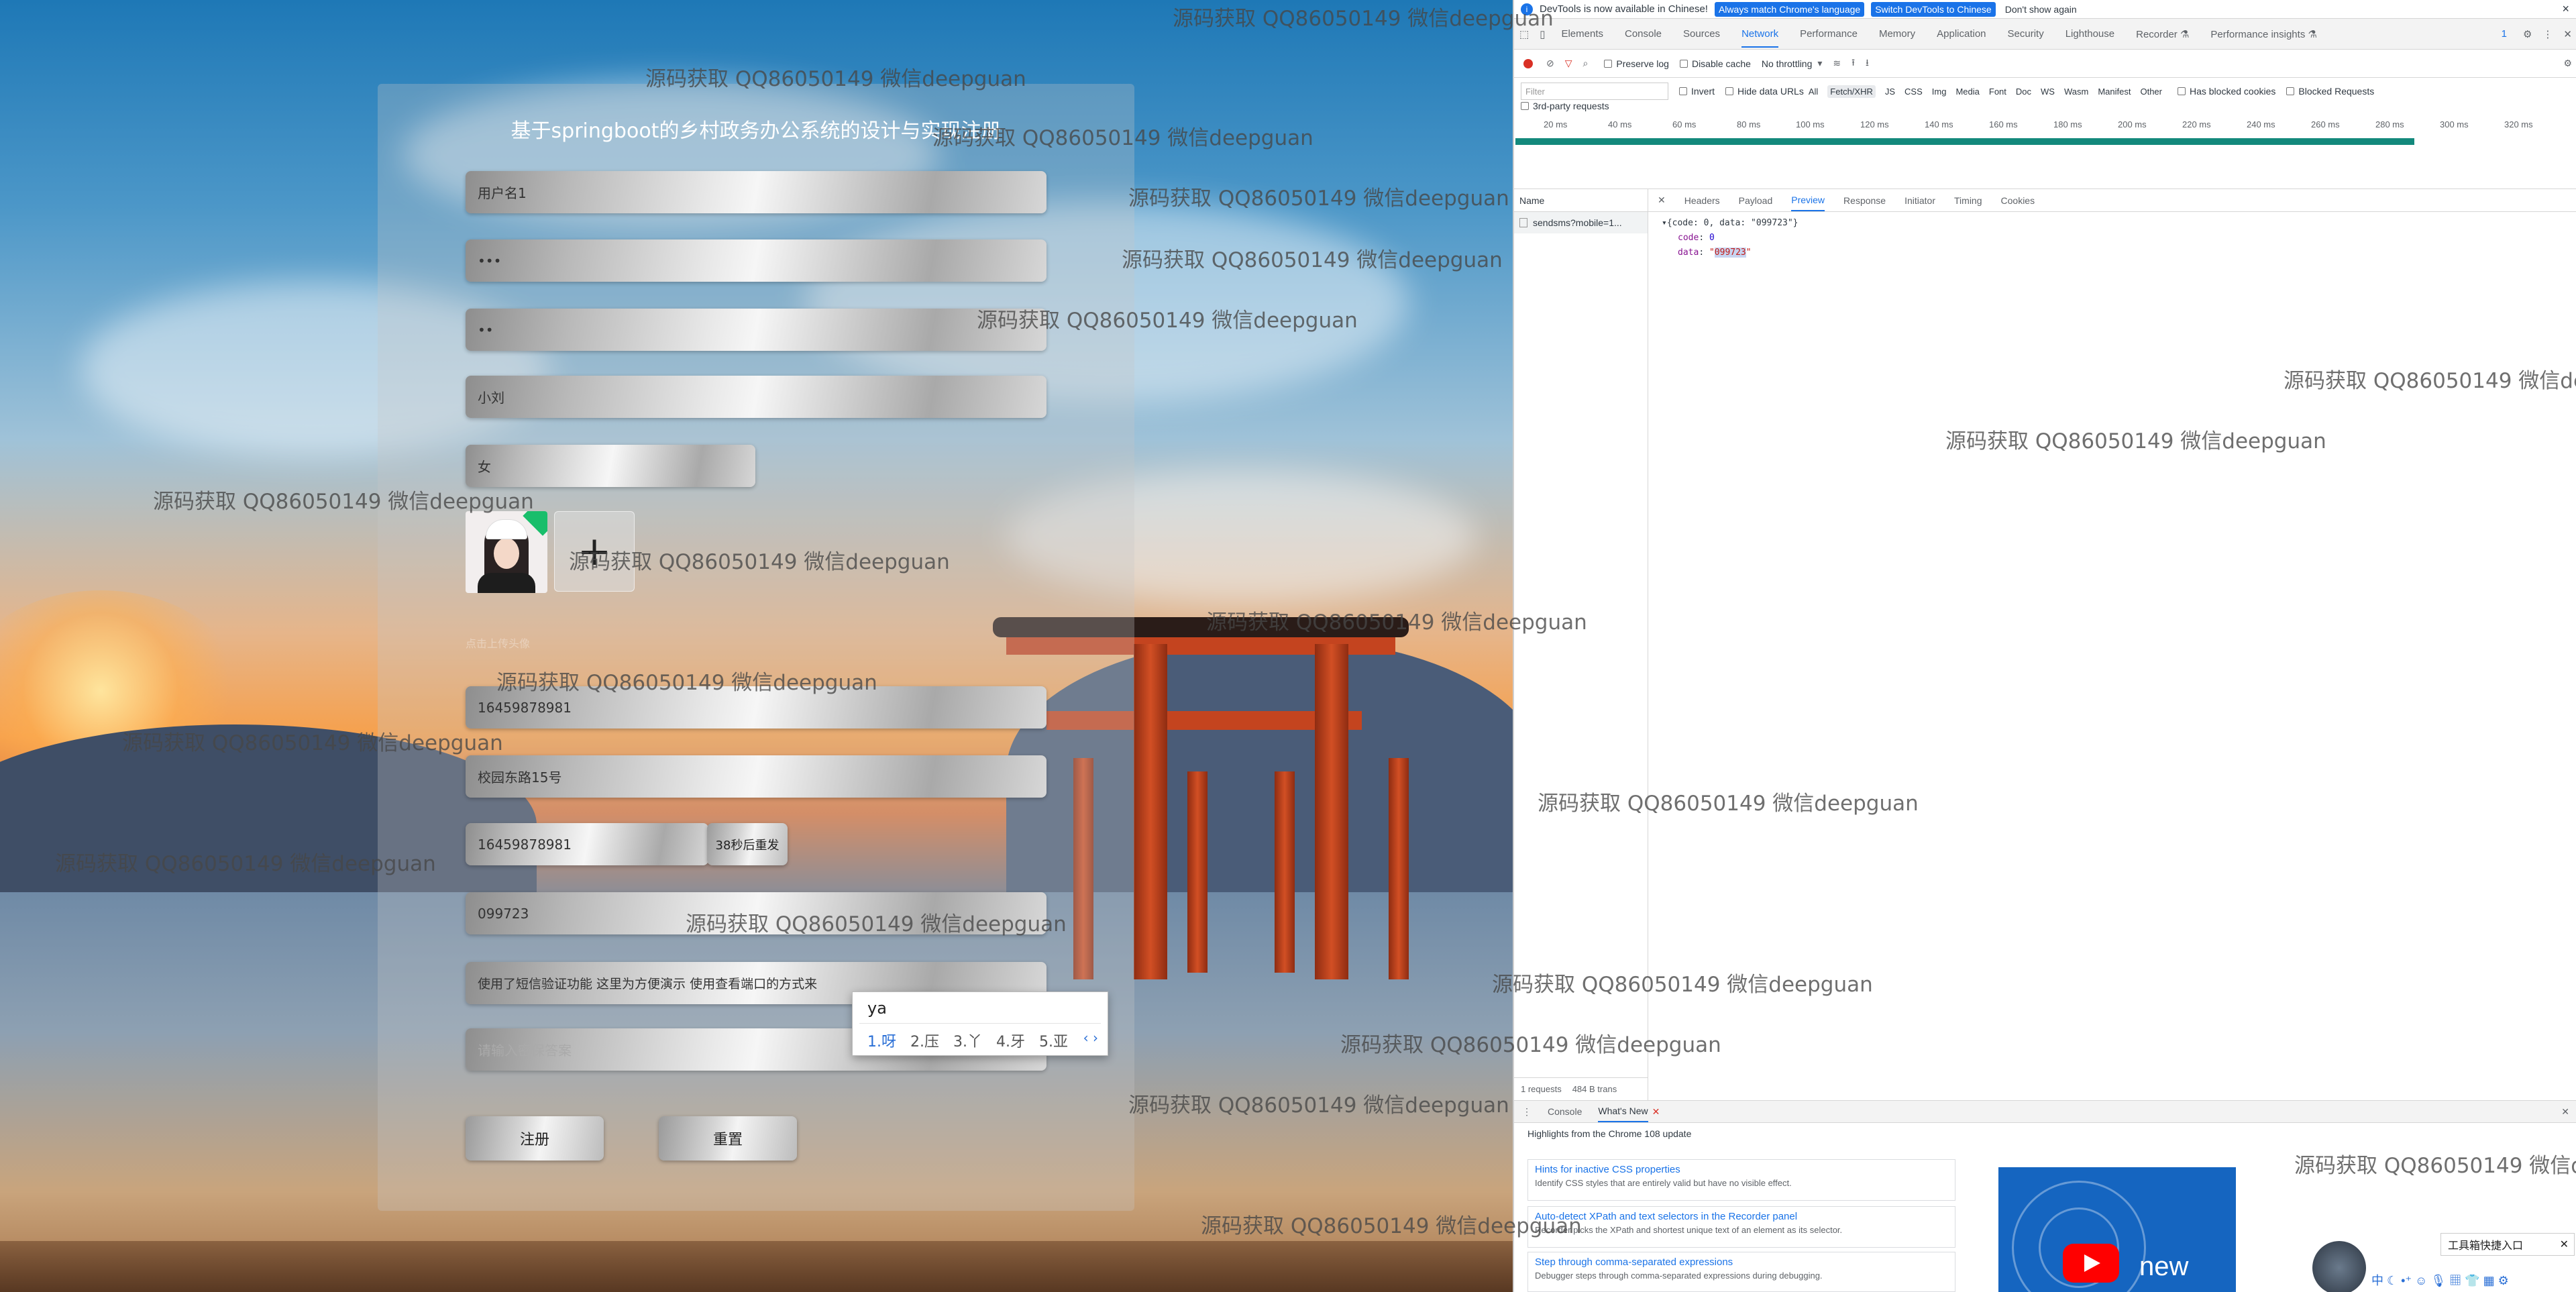 The height and width of the screenshot is (1292, 2576). I want to click on filter-type: JS, so click(1890, 92).